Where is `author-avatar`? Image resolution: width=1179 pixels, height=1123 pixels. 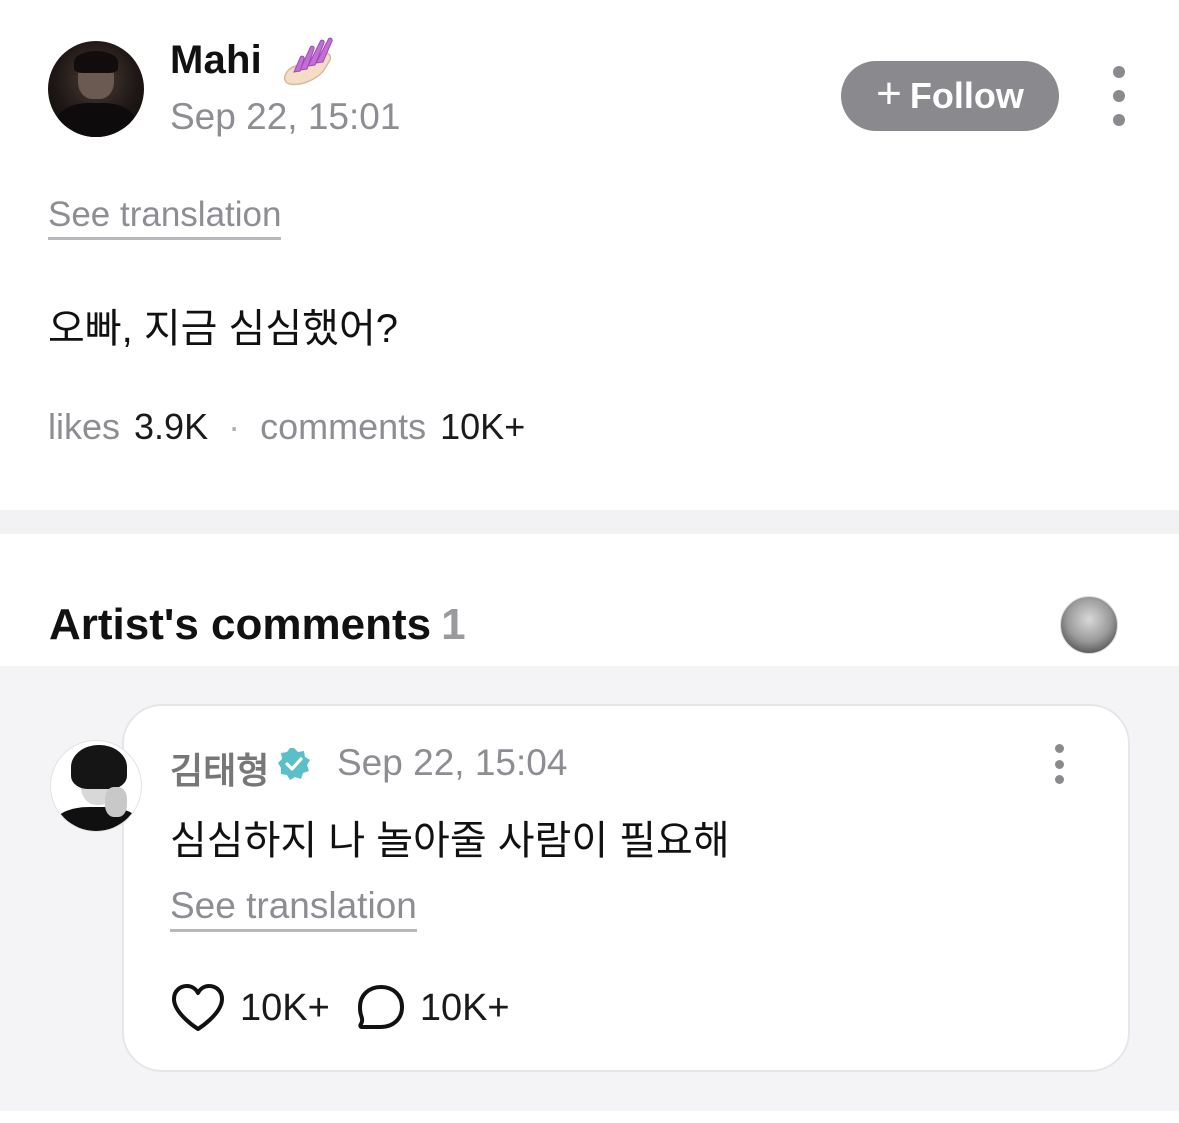 author-avatar is located at coordinates (96, 89).